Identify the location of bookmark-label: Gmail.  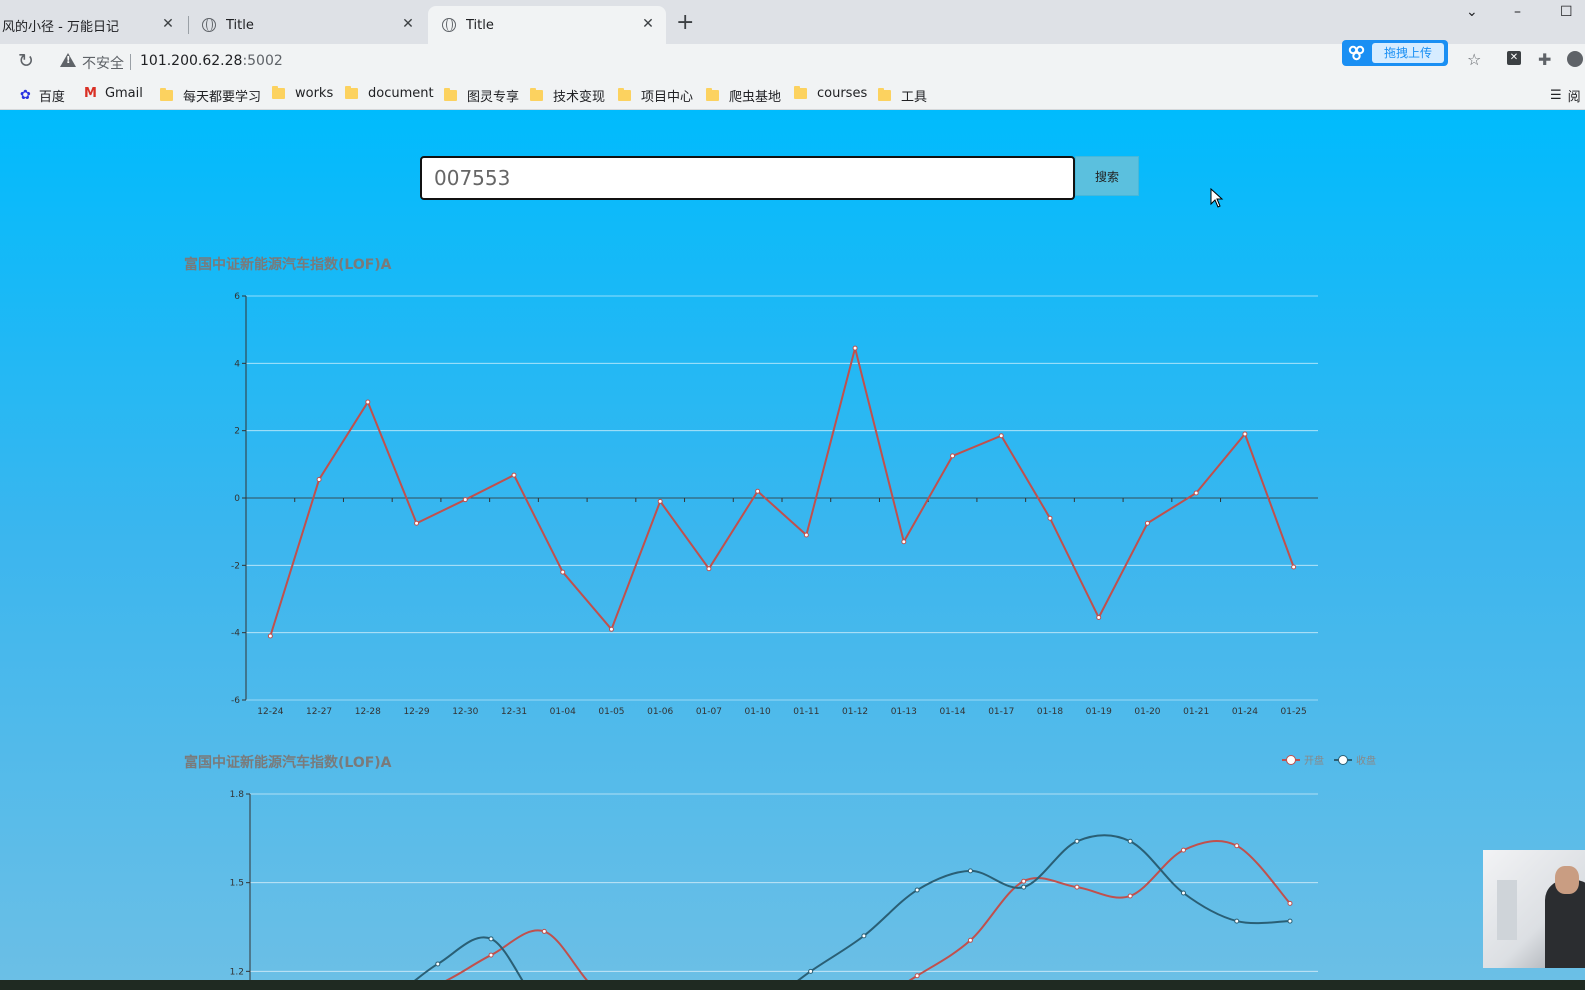
(123, 93).